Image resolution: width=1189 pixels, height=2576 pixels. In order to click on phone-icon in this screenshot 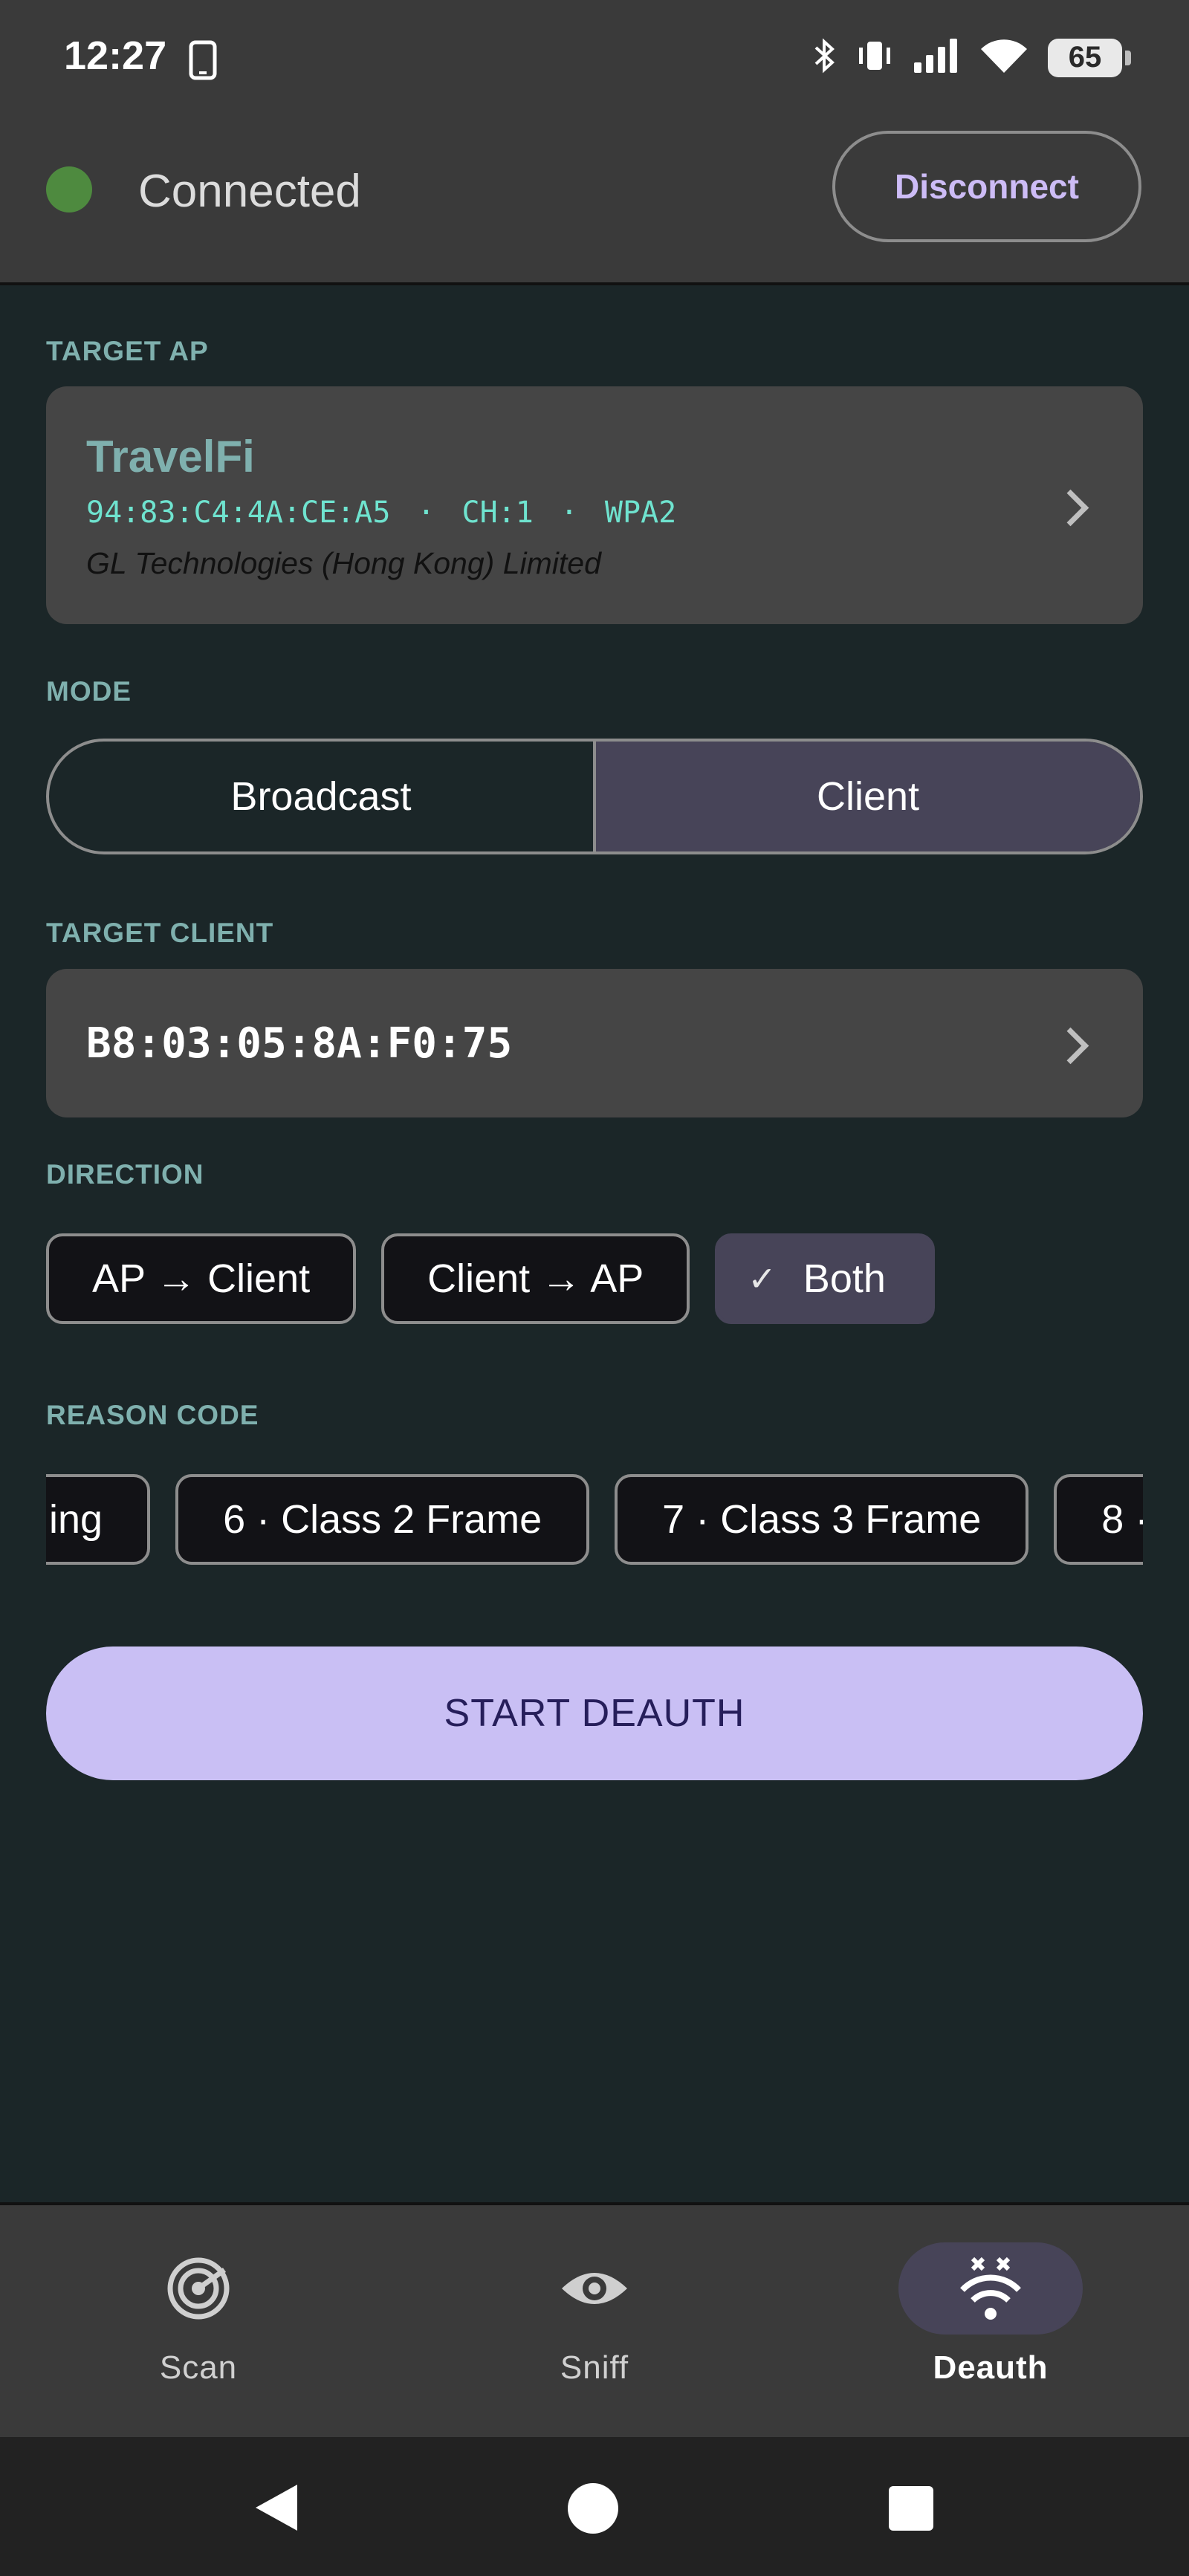, I will do `click(203, 62)`.